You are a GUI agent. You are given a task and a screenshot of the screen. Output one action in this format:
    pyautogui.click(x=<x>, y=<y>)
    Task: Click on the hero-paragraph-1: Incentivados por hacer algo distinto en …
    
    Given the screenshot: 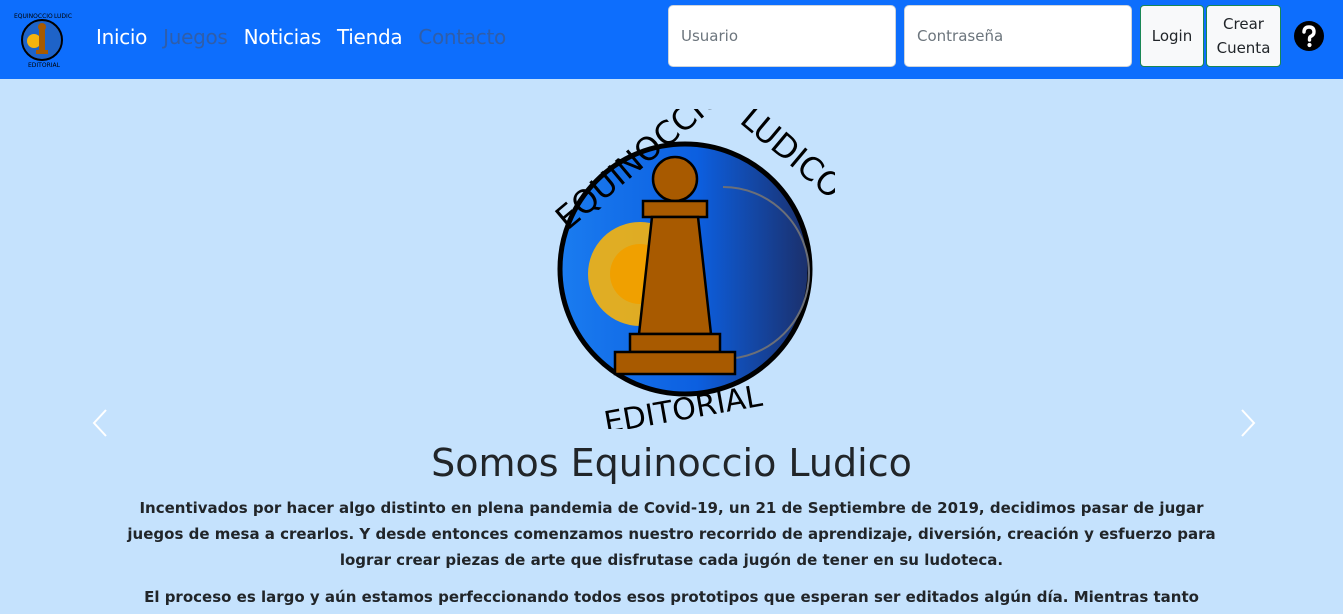 What is the action you would take?
    pyautogui.click(x=671, y=534)
    